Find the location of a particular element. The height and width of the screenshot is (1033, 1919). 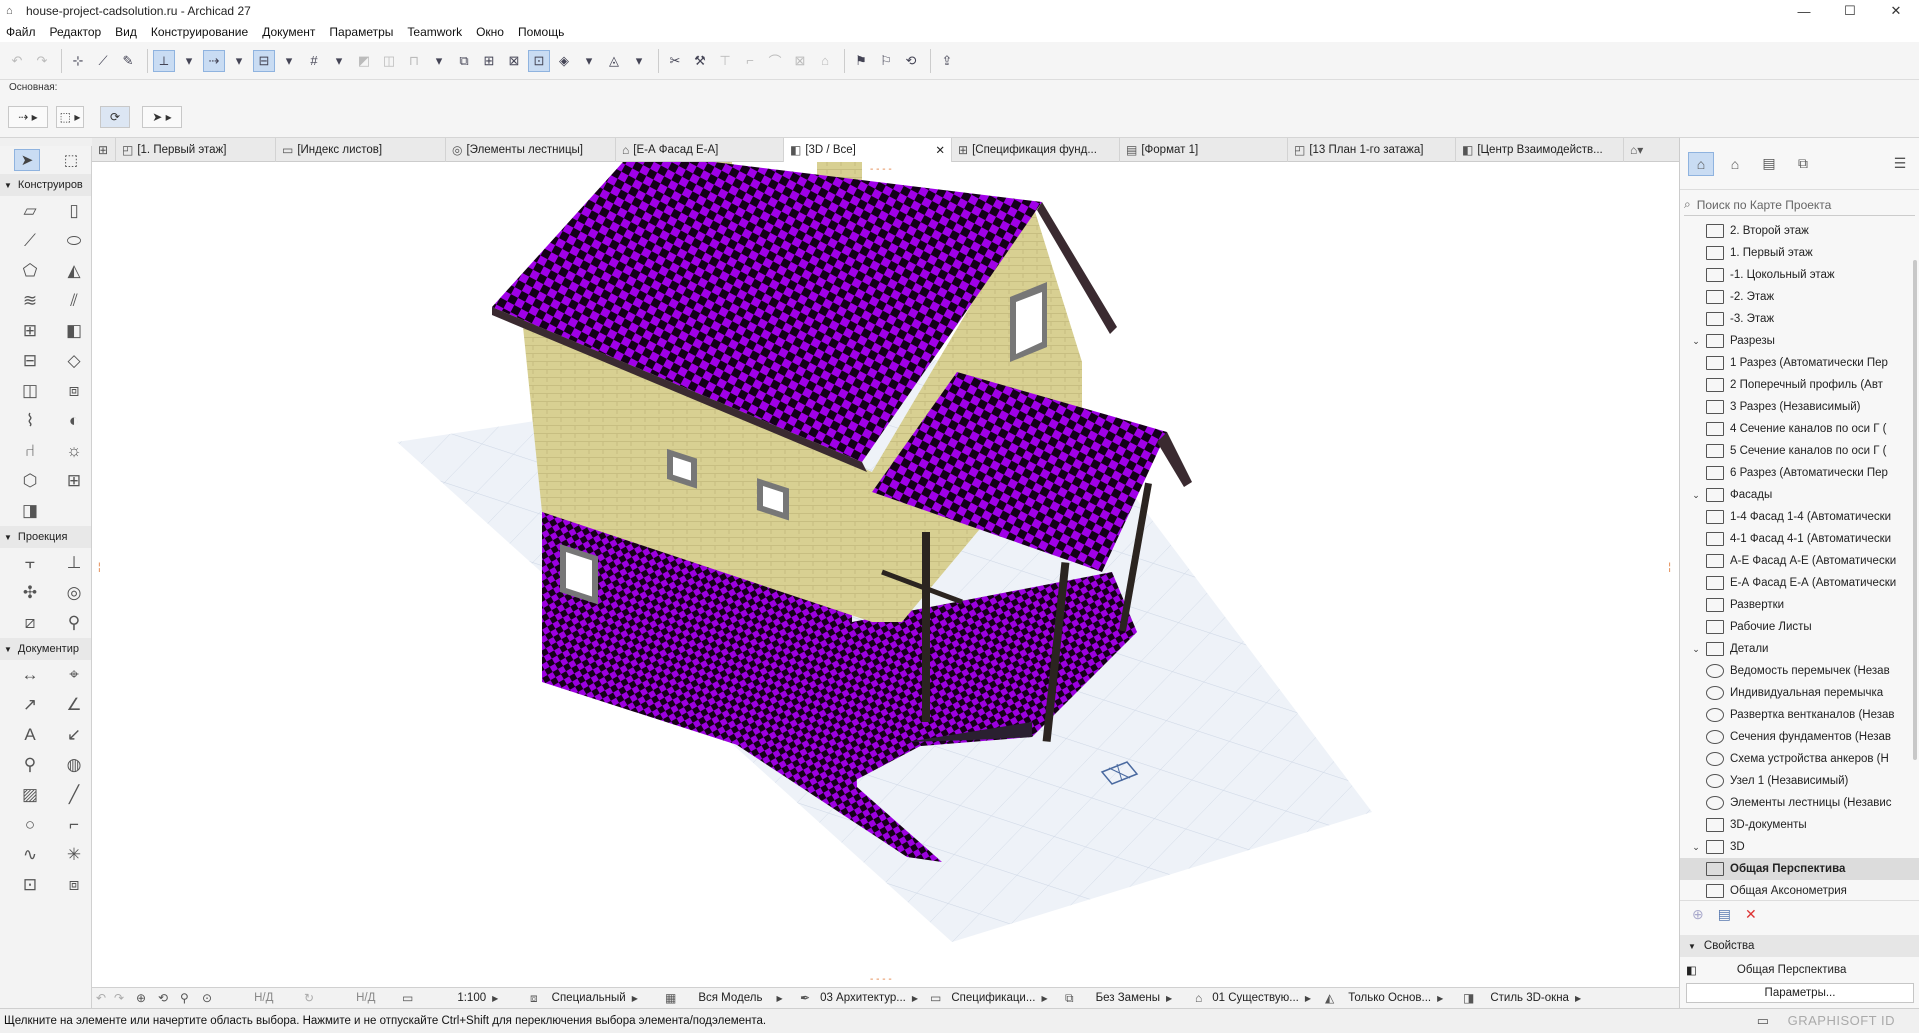

marker-tool-icon: ⚲ is located at coordinates (30, 765).